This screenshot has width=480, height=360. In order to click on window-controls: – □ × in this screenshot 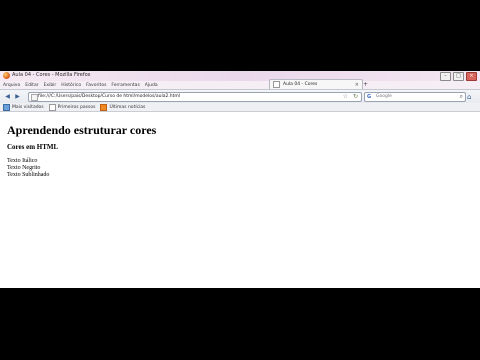, I will do `click(458, 76)`.